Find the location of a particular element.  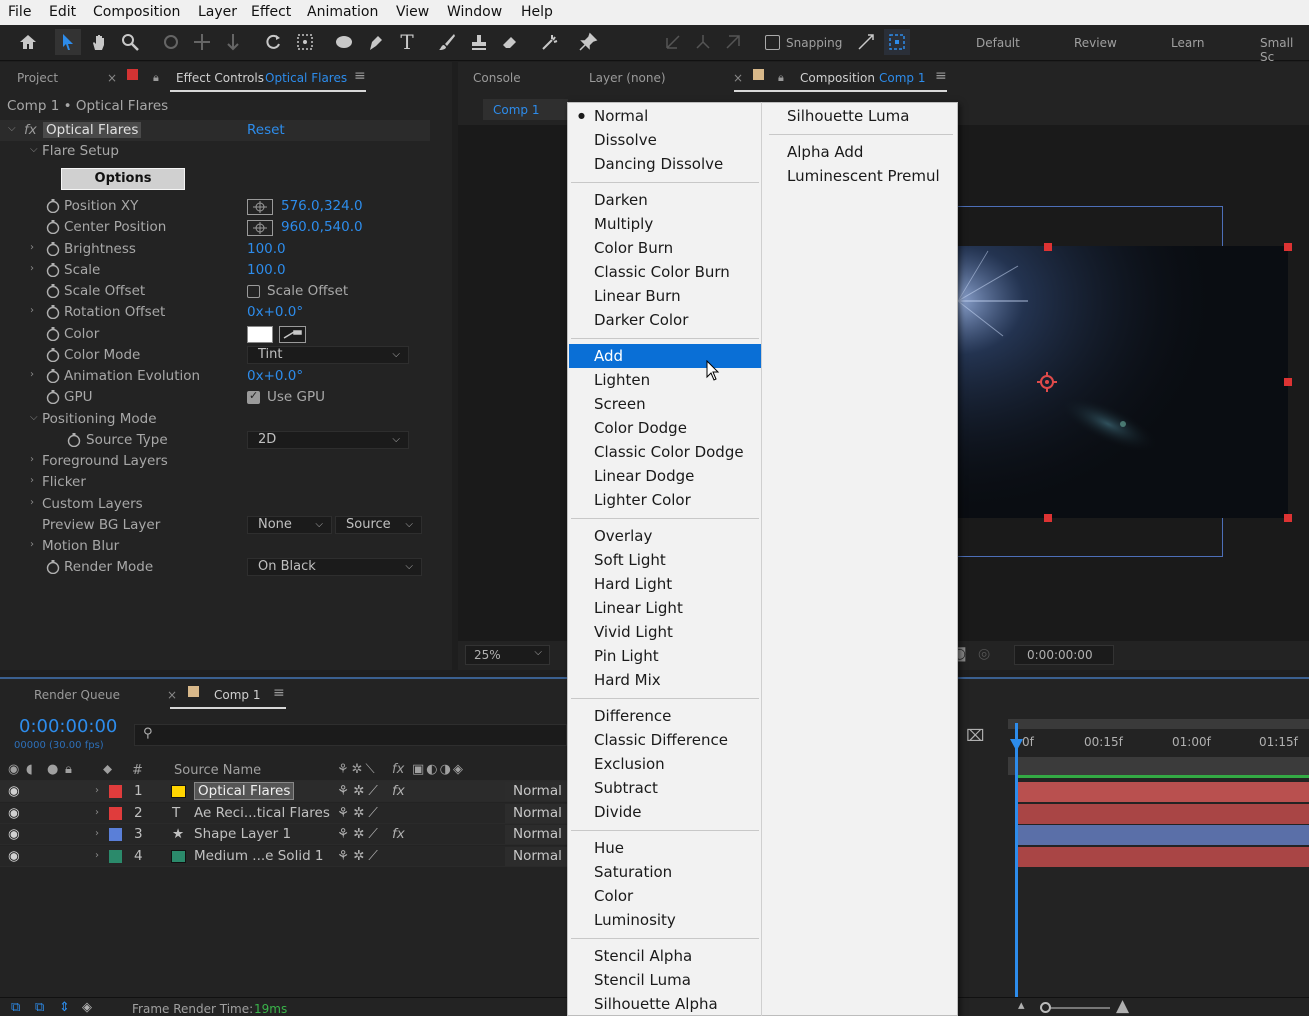

comp-chip: Comp 1 is located at coordinates (525, 109).